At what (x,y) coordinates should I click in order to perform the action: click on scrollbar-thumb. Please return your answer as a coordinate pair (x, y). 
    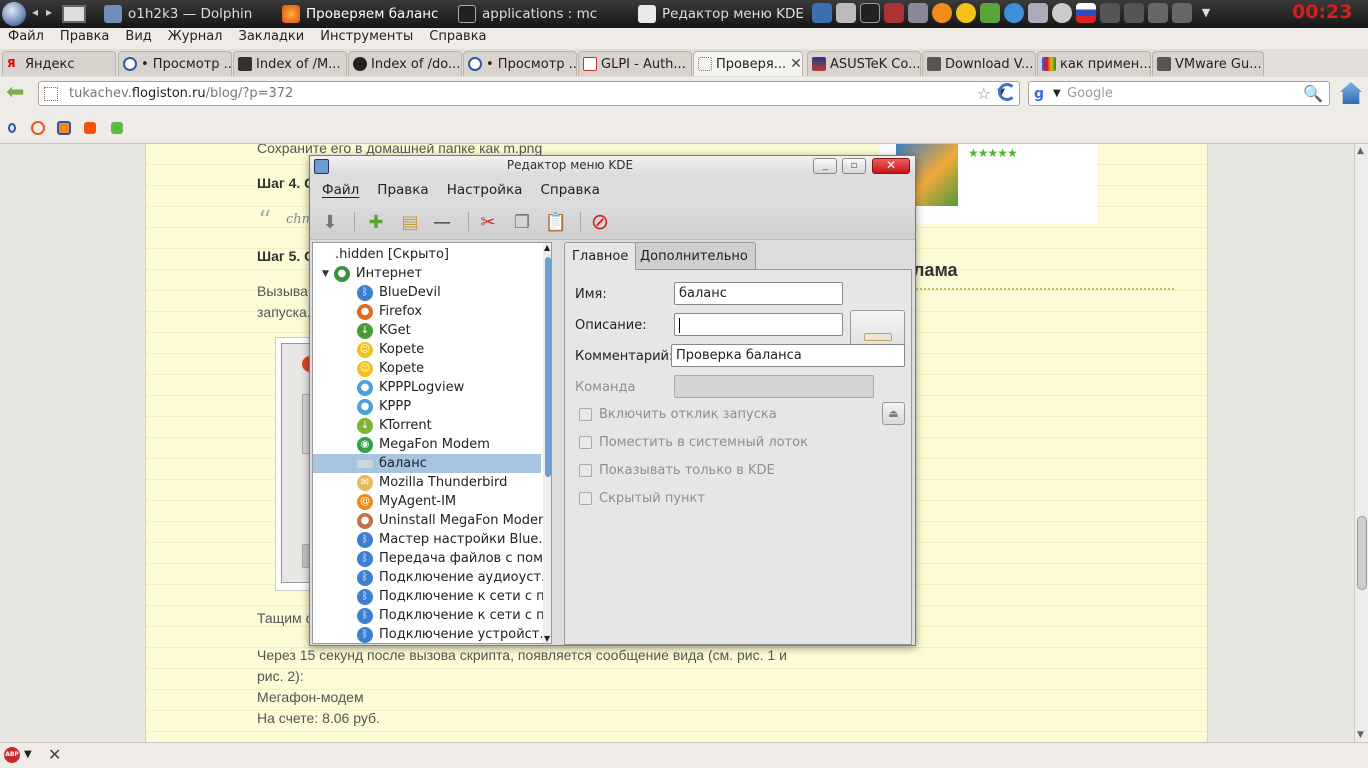
    Looking at the image, I should click on (1362, 553).